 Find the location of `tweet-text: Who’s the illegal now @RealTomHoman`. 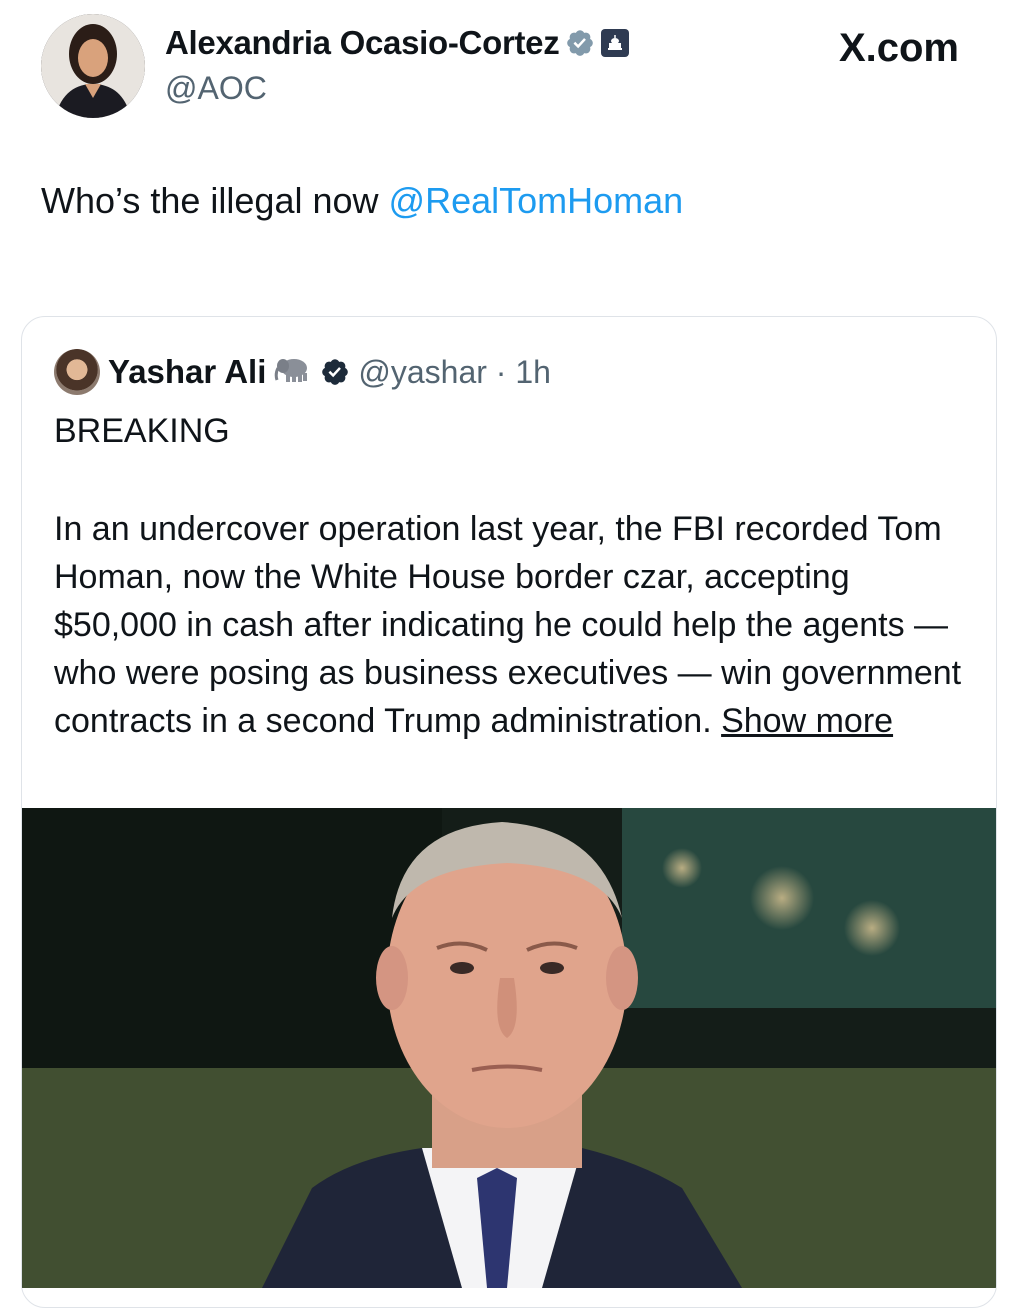

tweet-text: Who’s the illegal now @RealTomHoman is located at coordinates (362, 201).